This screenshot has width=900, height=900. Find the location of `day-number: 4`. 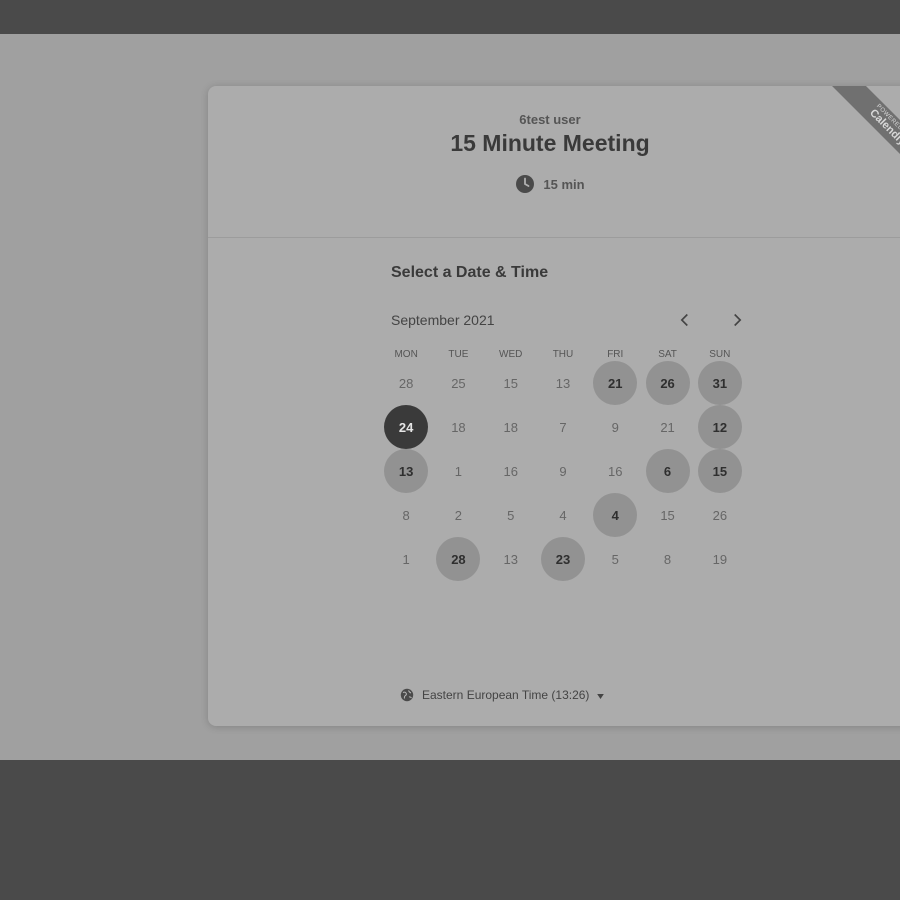

day-number: 4 is located at coordinates (563, 515).